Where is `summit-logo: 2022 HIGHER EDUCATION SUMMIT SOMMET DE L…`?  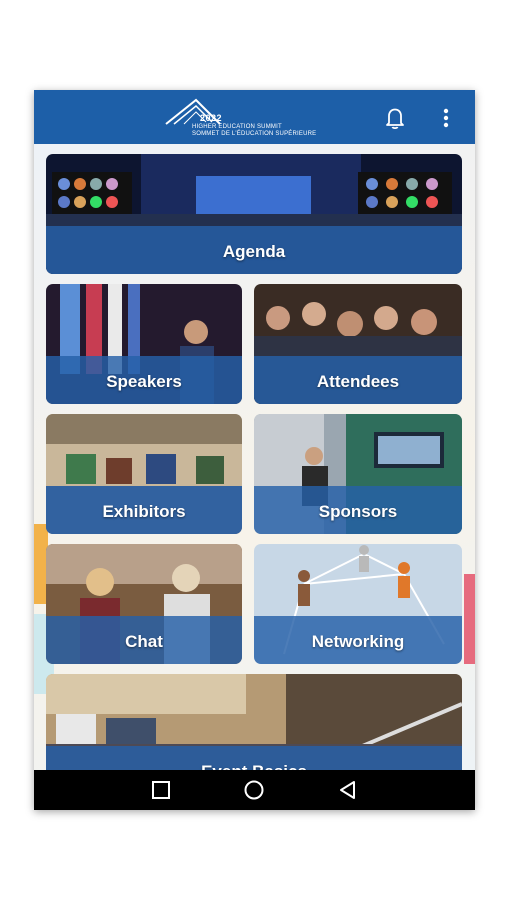
summit-logo: 2022 HIGHER EDUCATION SUMMIT SOMMET DE L… is located at coordinates (242, 117).